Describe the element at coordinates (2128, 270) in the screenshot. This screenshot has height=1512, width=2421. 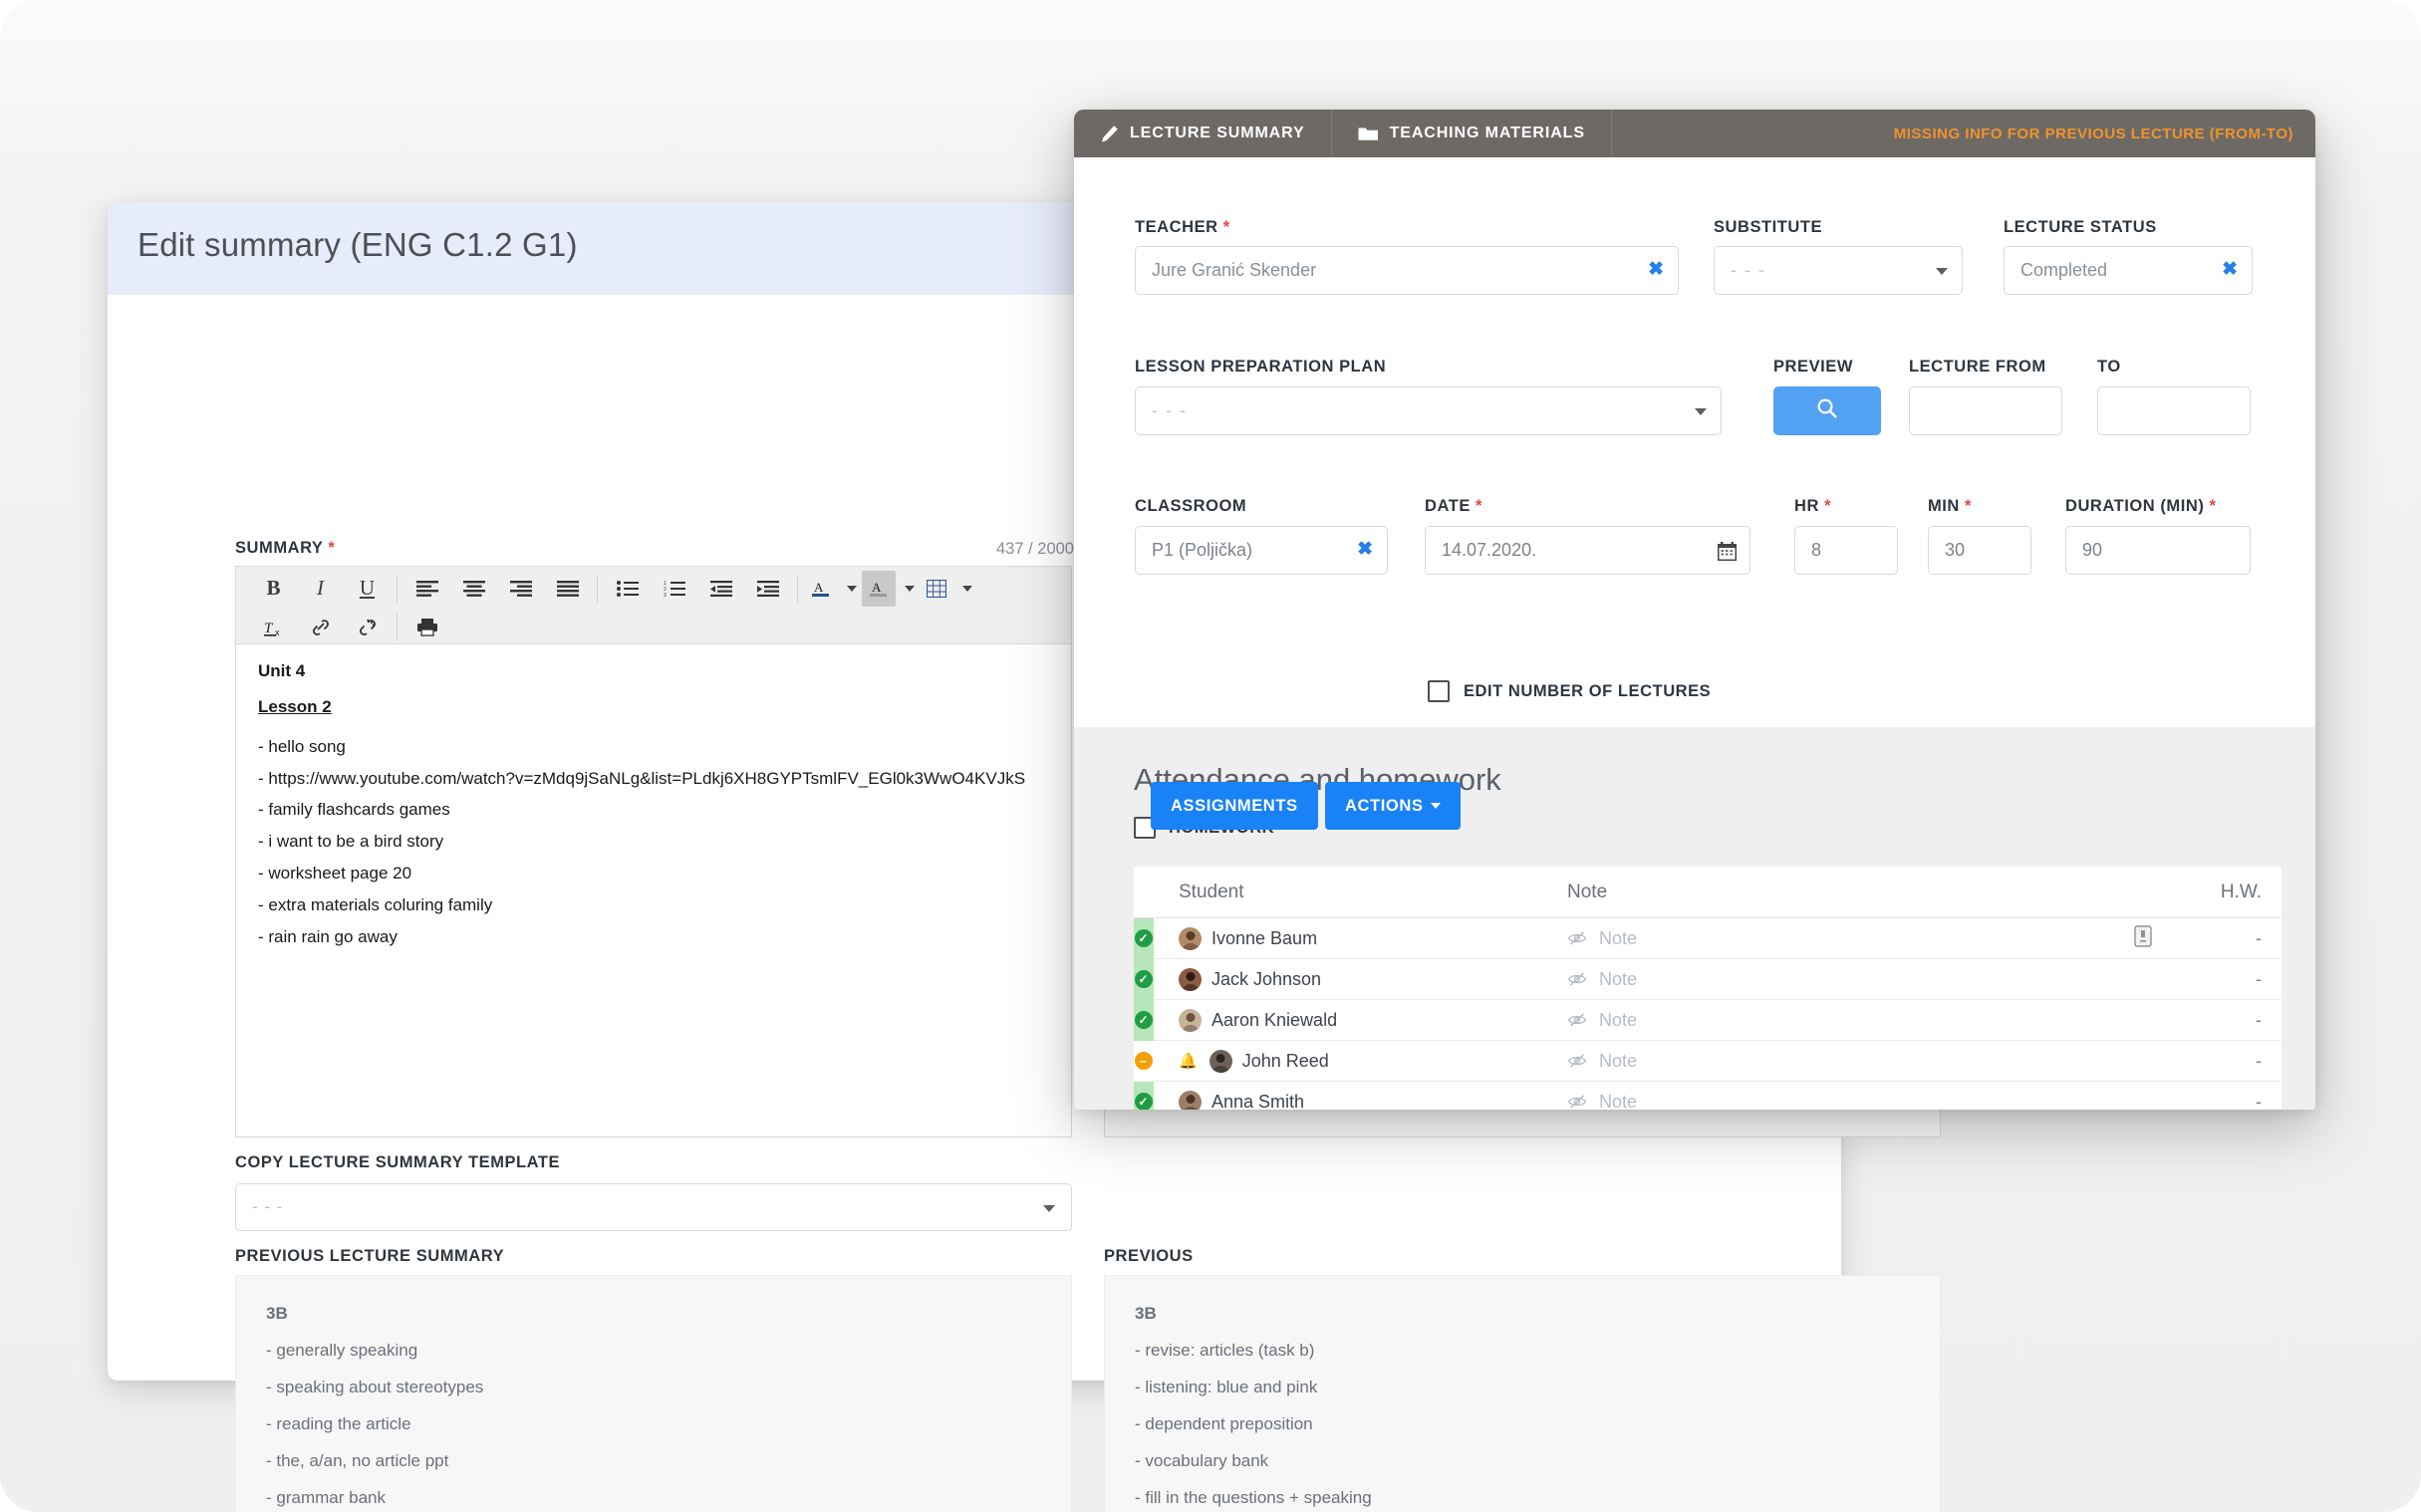
I see `lecture-status-input: Completed ✖` at that location.